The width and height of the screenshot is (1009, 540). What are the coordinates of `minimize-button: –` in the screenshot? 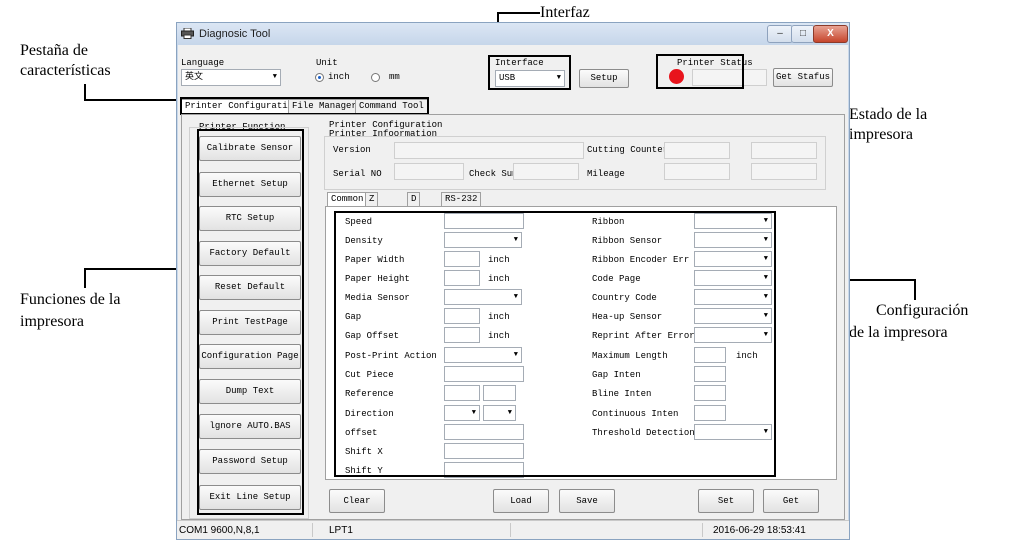 It's located at (780, 34).